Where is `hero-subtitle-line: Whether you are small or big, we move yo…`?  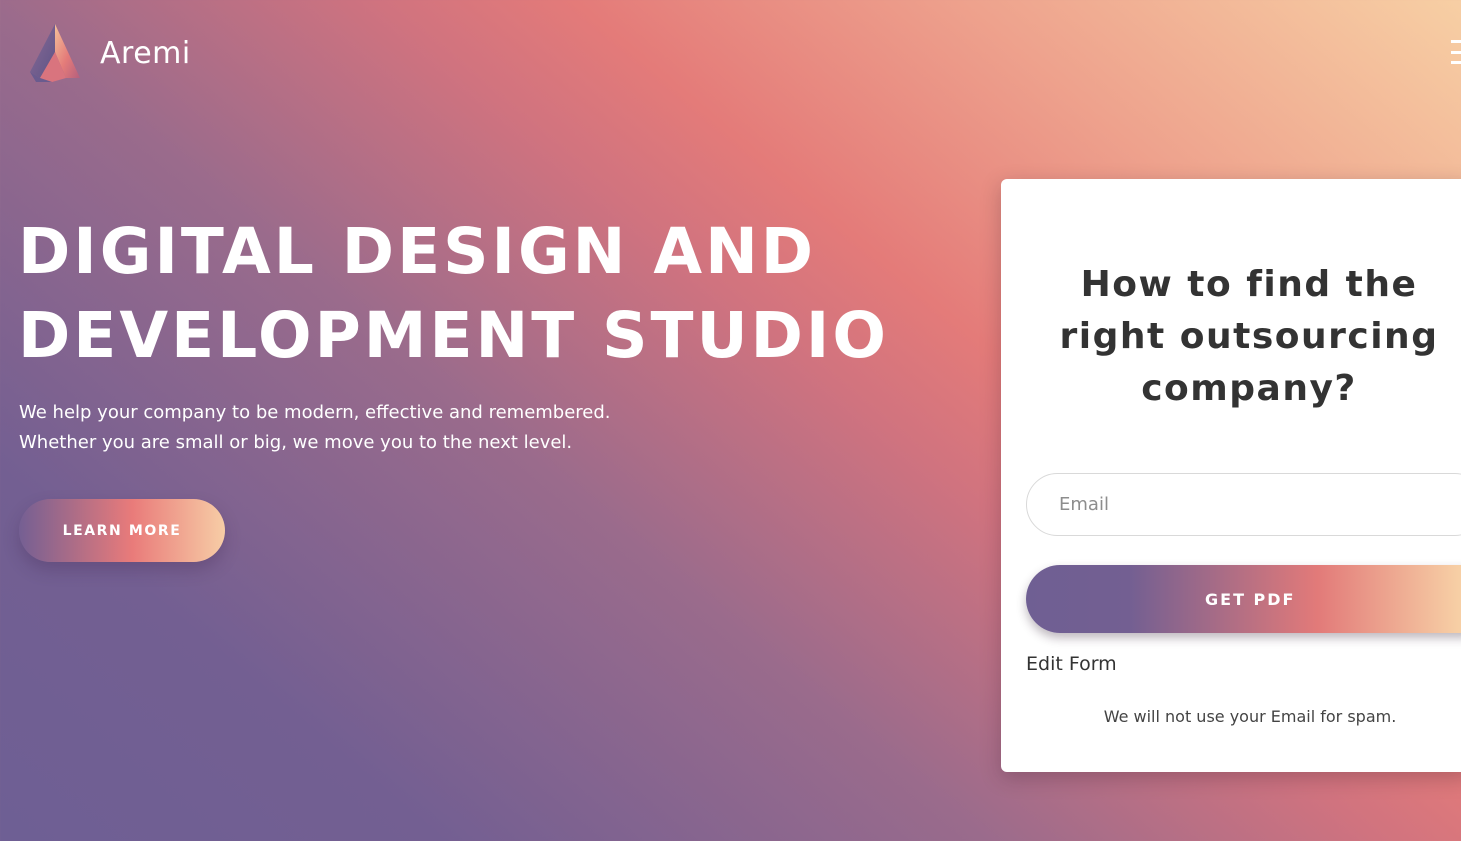 hero-subtitle-line: Whether you are small or big, we move yo… is located at coordinates (296, 442).